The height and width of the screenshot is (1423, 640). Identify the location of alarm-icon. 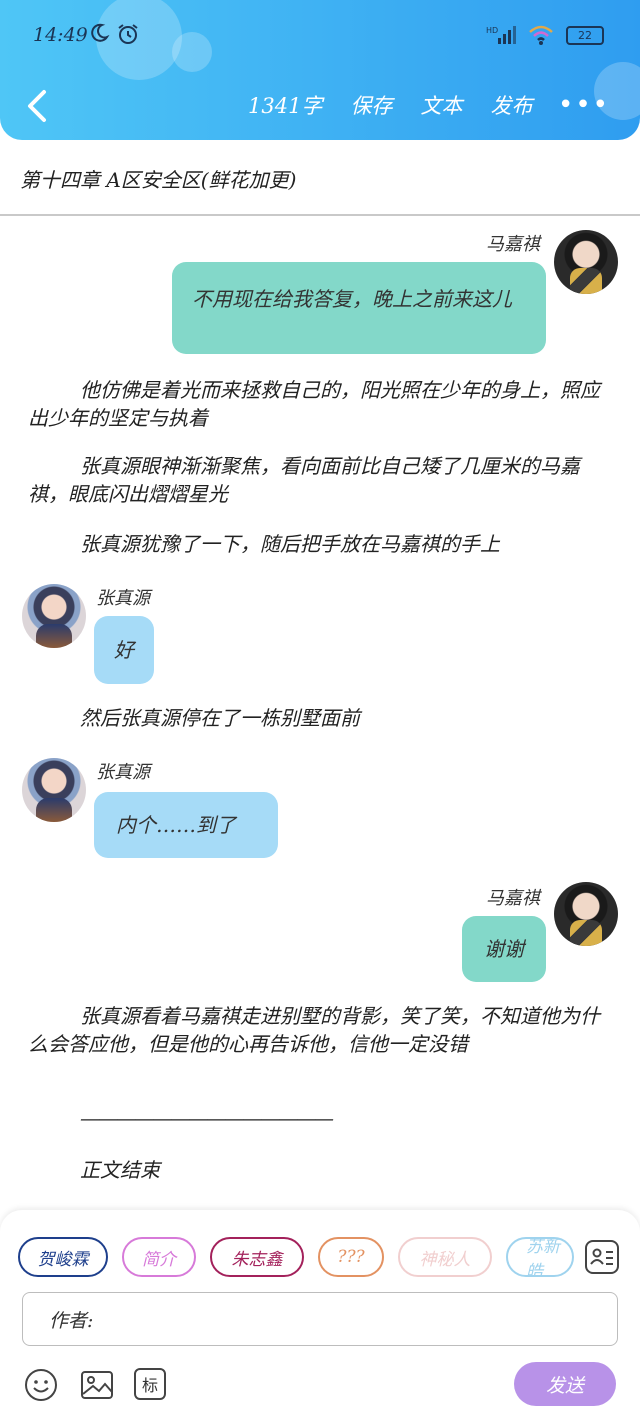
(128, 34).